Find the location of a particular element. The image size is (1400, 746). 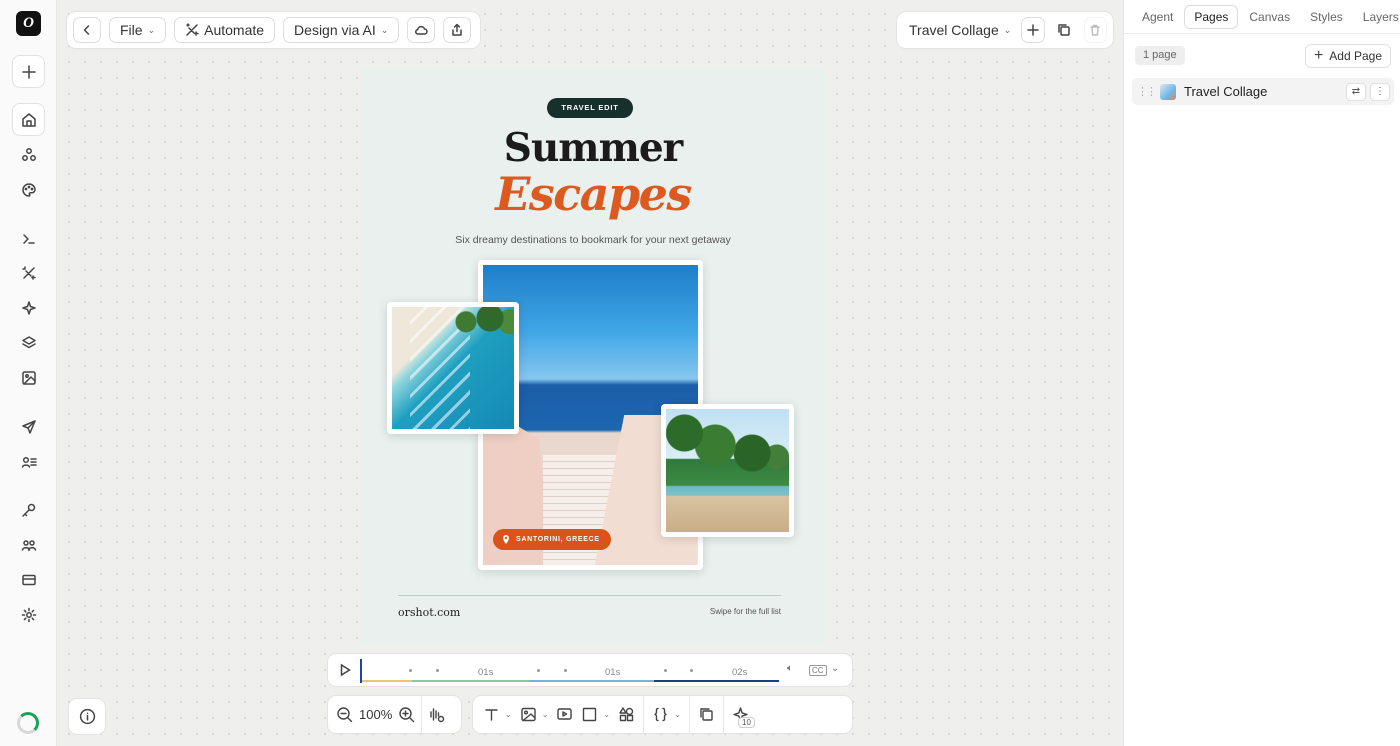

automate-label: Automate is located at coordinates (234, 30).